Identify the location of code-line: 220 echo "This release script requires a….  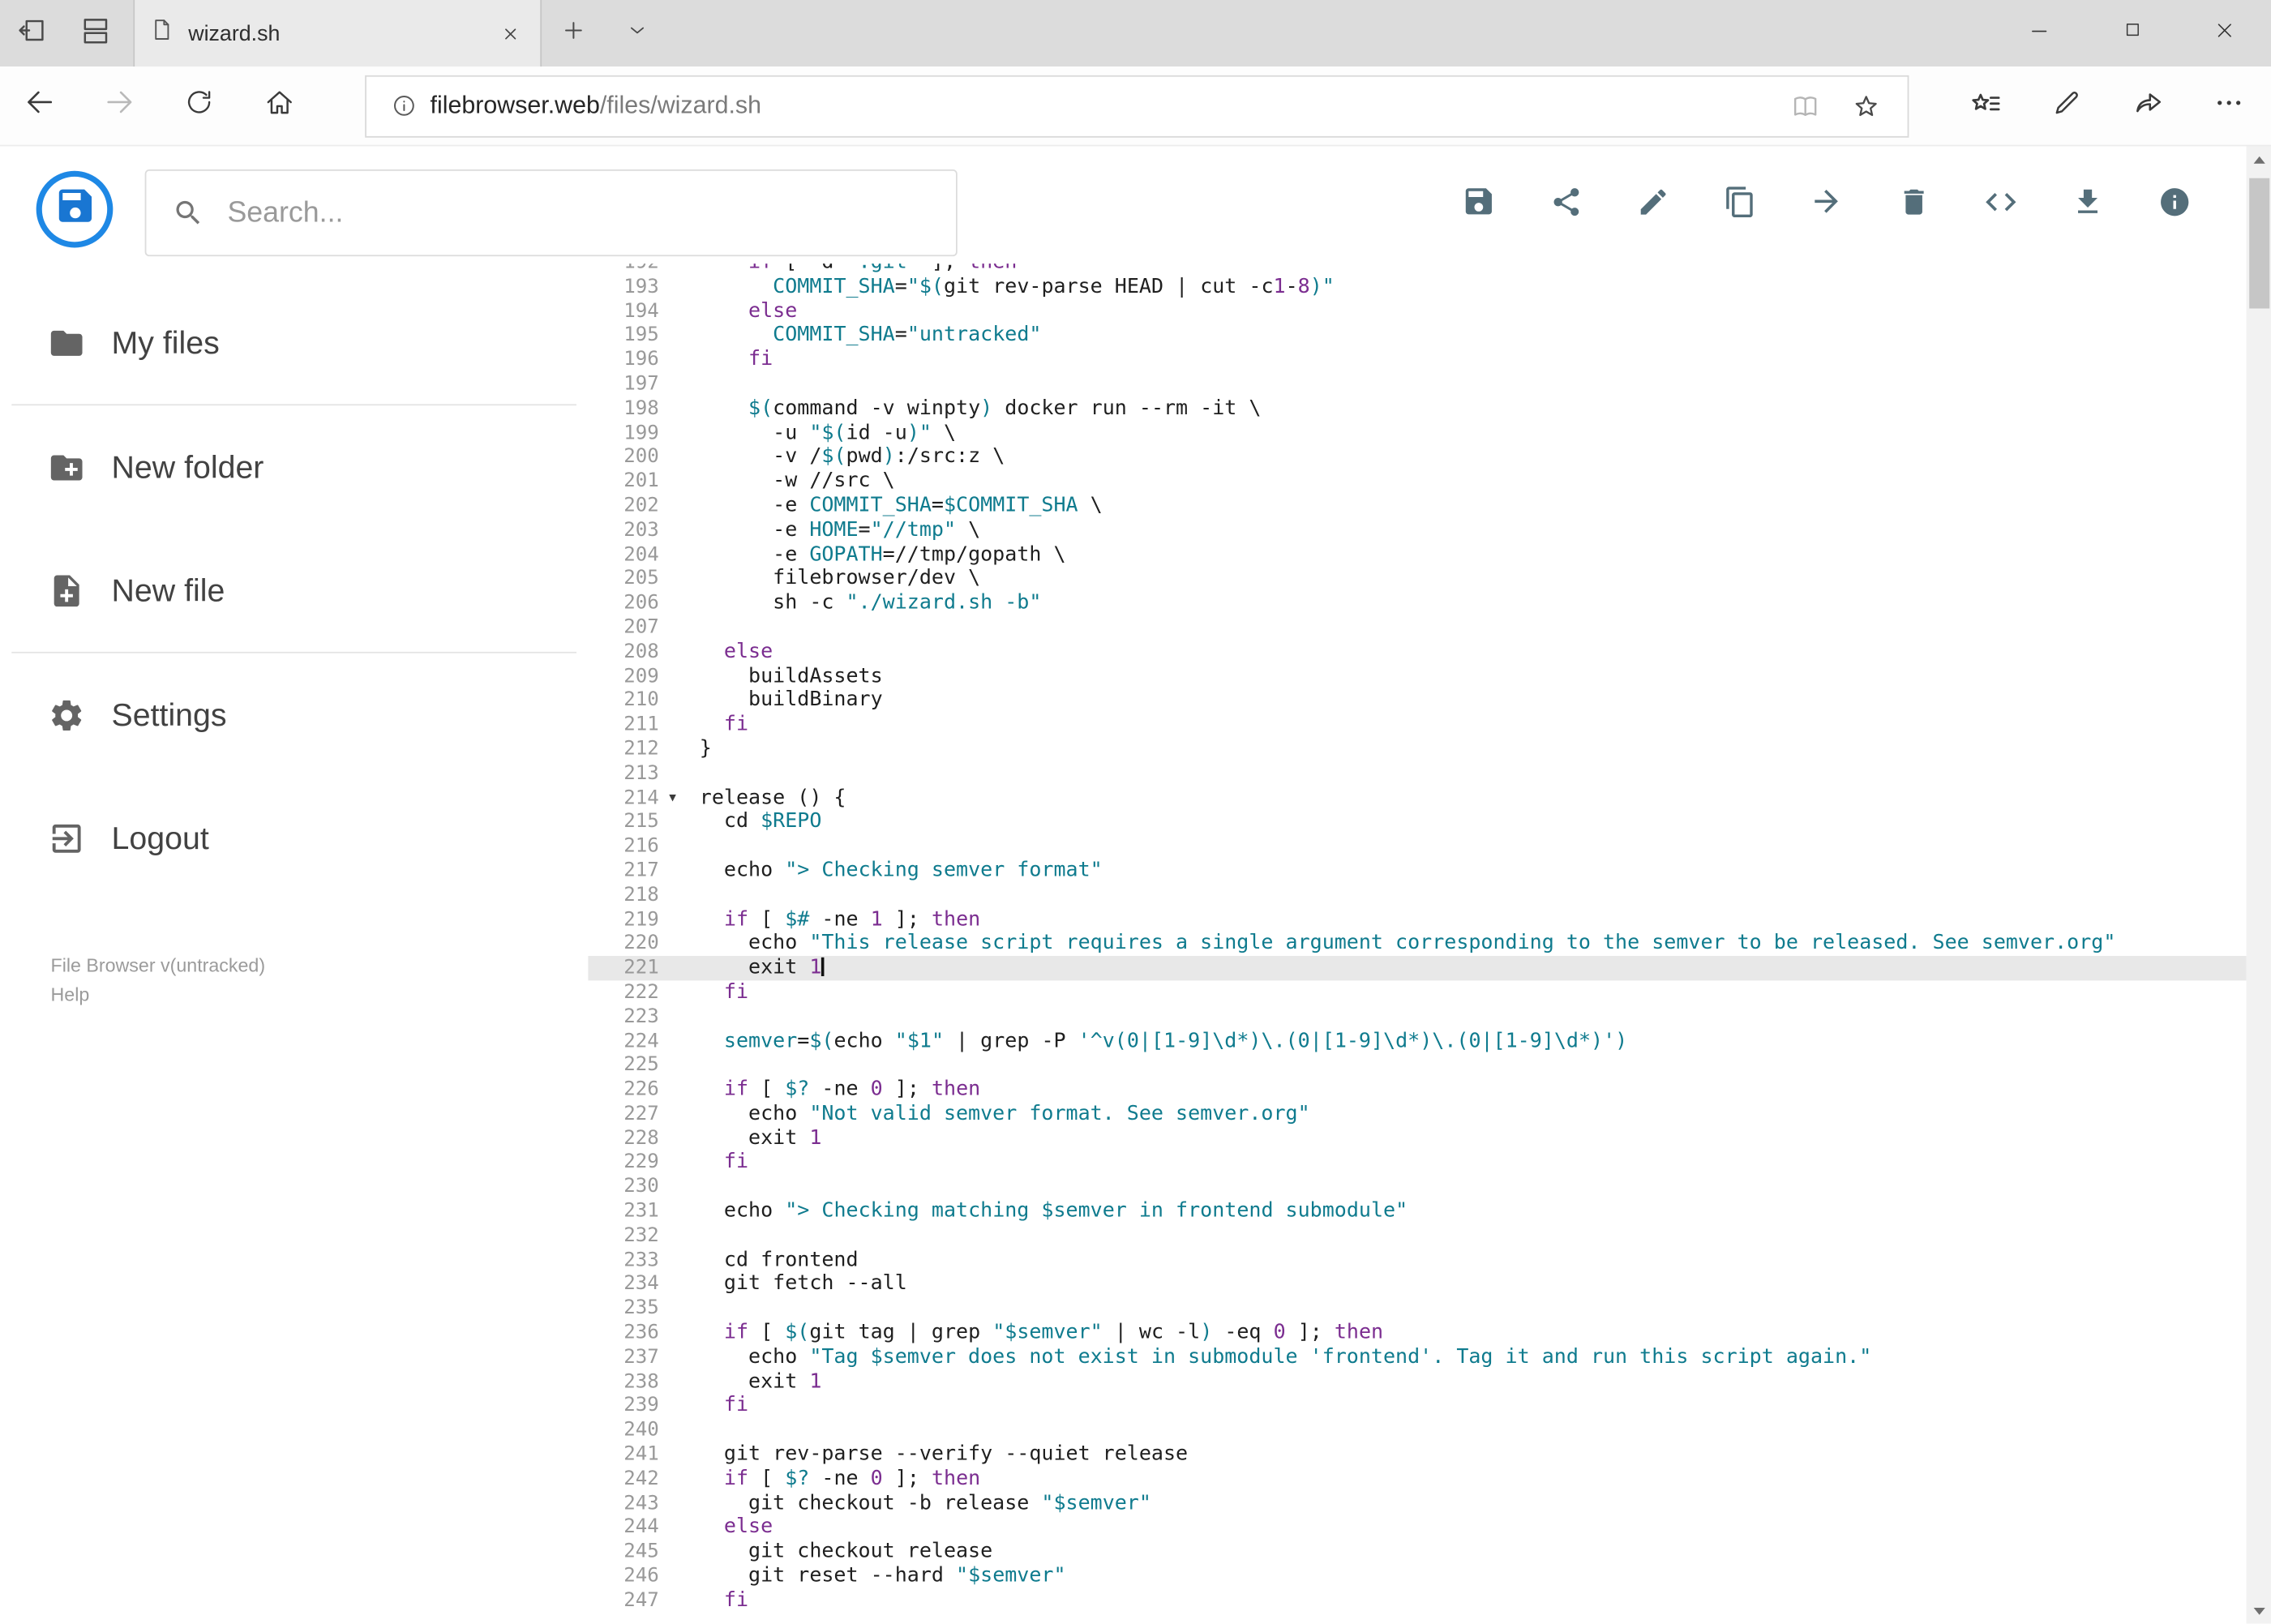
(1417, 944).